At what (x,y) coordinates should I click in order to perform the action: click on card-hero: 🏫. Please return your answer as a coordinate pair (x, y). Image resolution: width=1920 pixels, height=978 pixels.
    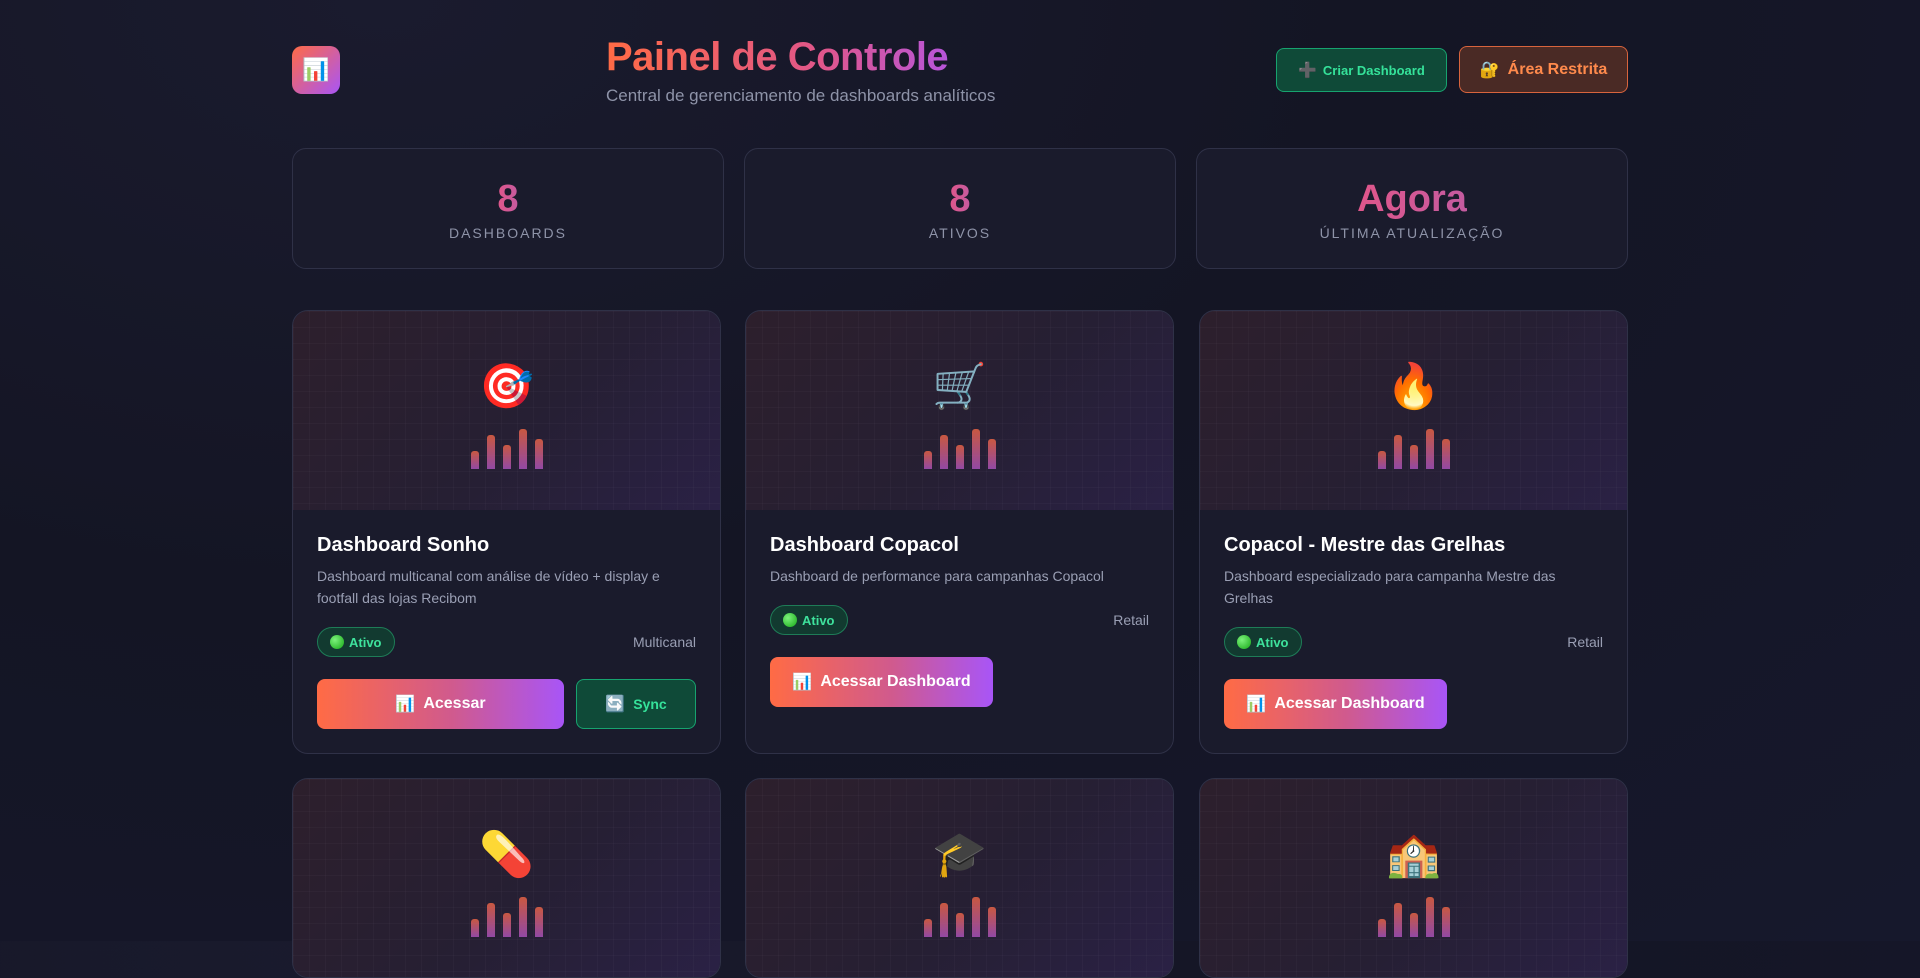
    Looking at the image, I should click on (1413, 878).